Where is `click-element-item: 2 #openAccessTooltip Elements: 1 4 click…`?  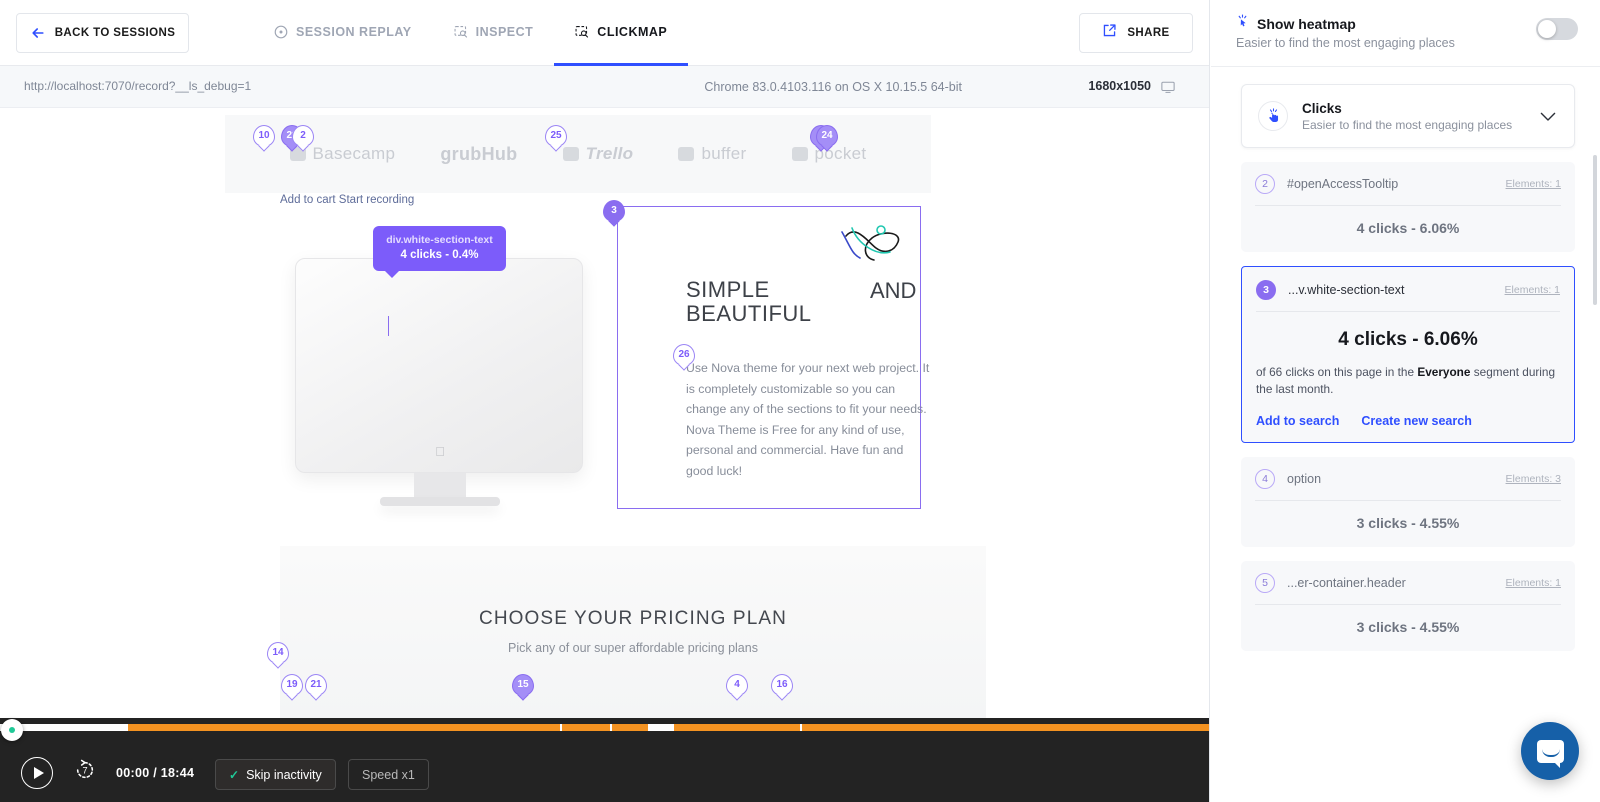
click-element-item: 2 #openAccessTooltip Elements: 1 4 click… is located at coordinates (1408, 207).